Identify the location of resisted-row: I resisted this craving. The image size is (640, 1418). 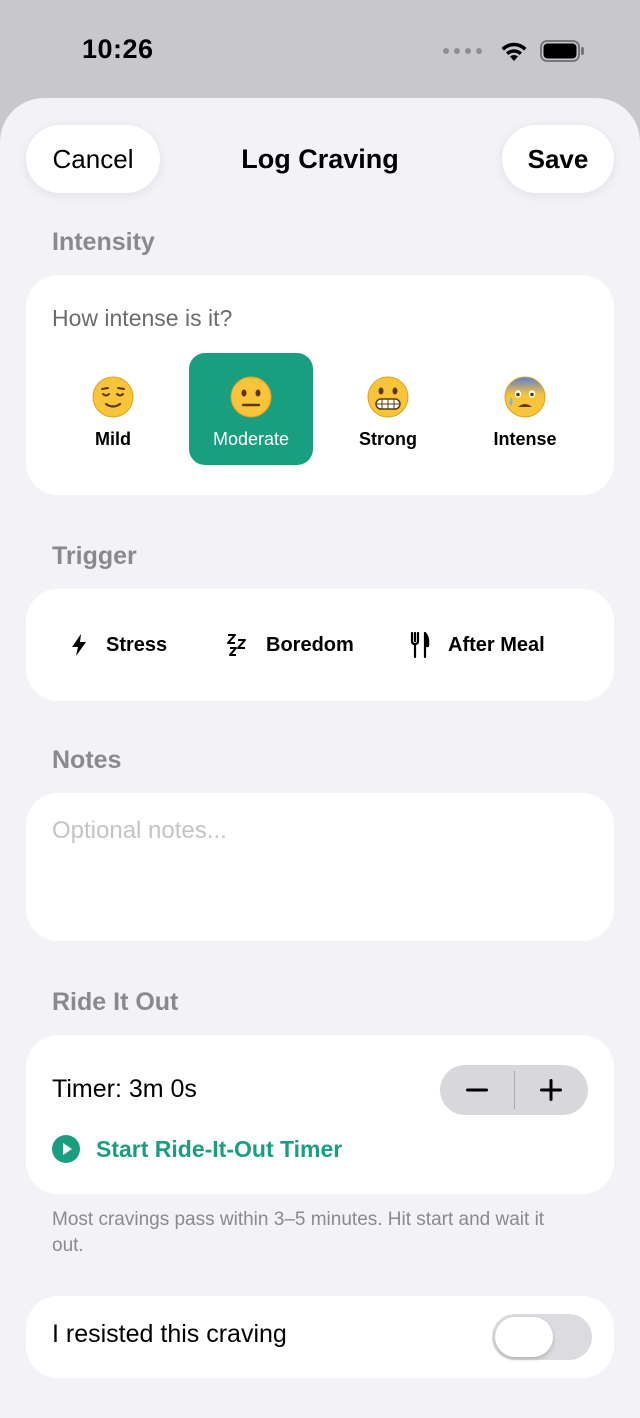
(320, 1337).